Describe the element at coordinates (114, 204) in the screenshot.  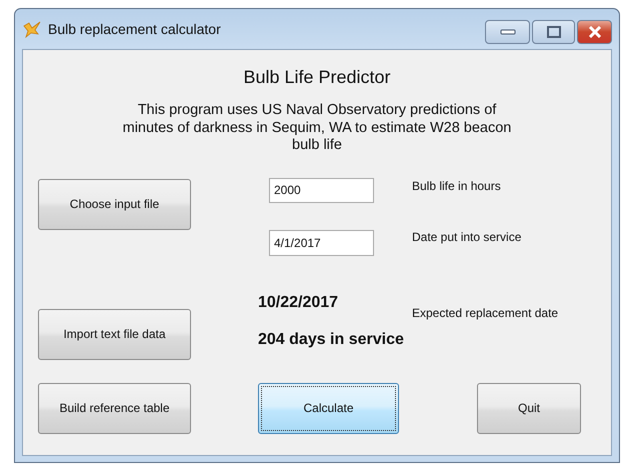
I see `choose-file-button: Choose input file` at that location.